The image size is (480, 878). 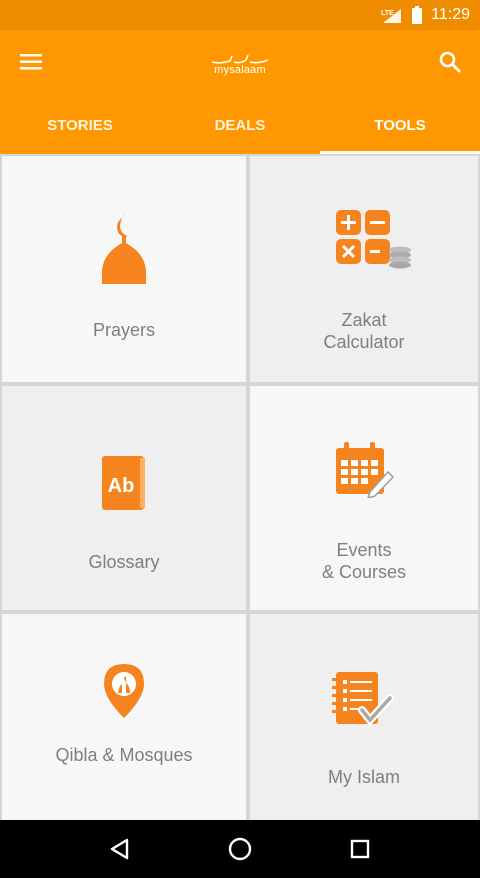 I want to click on tile-prayers: Prayers, so click(x=124, y=269).